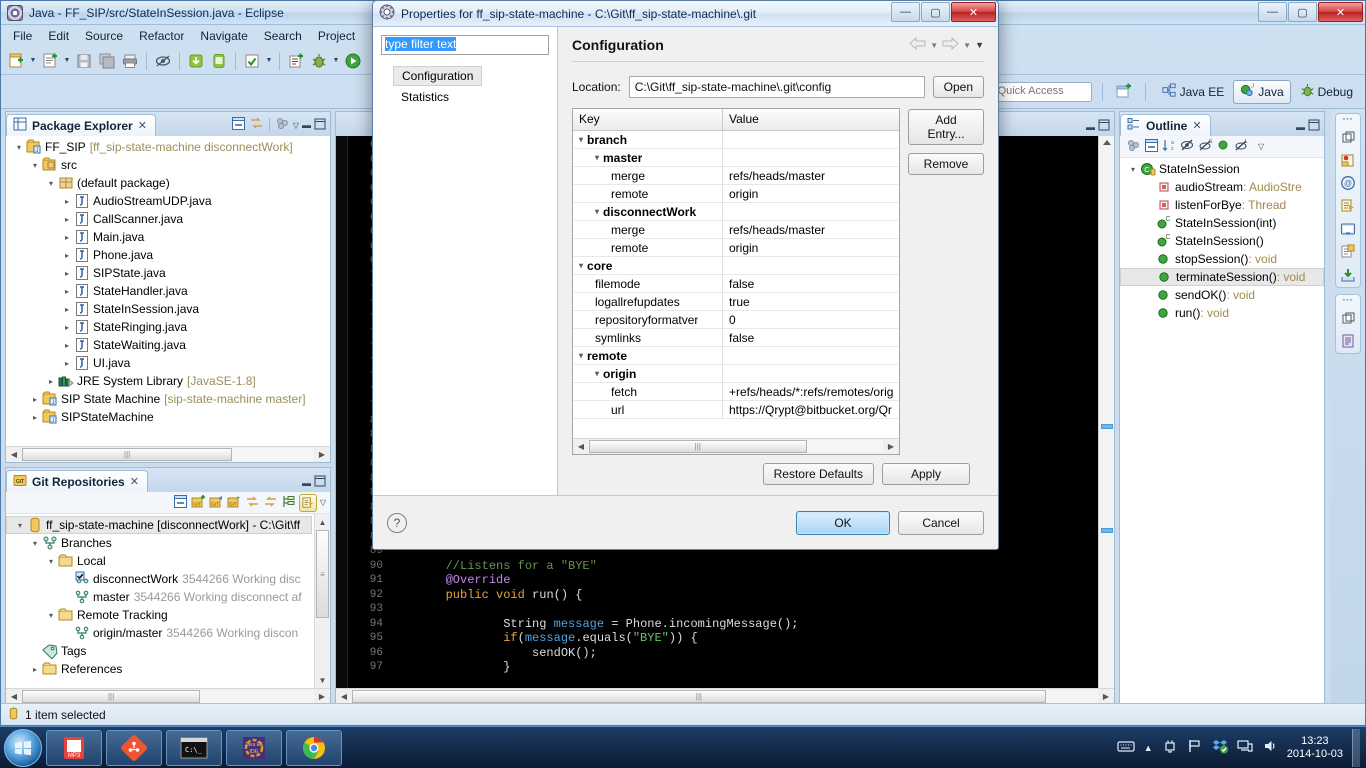 The height and width of the screenshot is (768, 1366). What do you see at coordinates (1222, 223) in the screenshot?
I see `outline-item: C StateInSession(int)` at bounding box center [1222, 223].